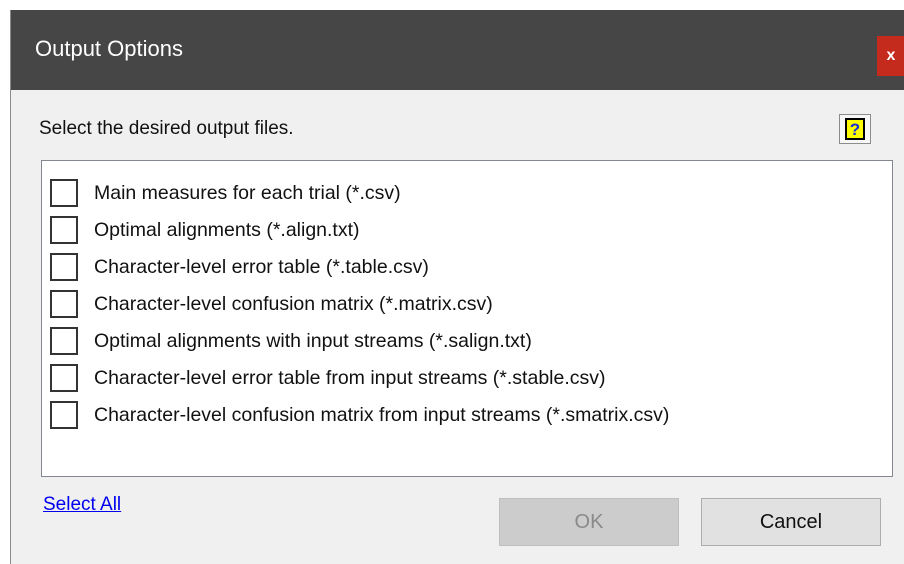  Describe the element at coordinates (64, 415) in the screenshot. I see `checkbox-confusion-matrix-input-streams` at that location.